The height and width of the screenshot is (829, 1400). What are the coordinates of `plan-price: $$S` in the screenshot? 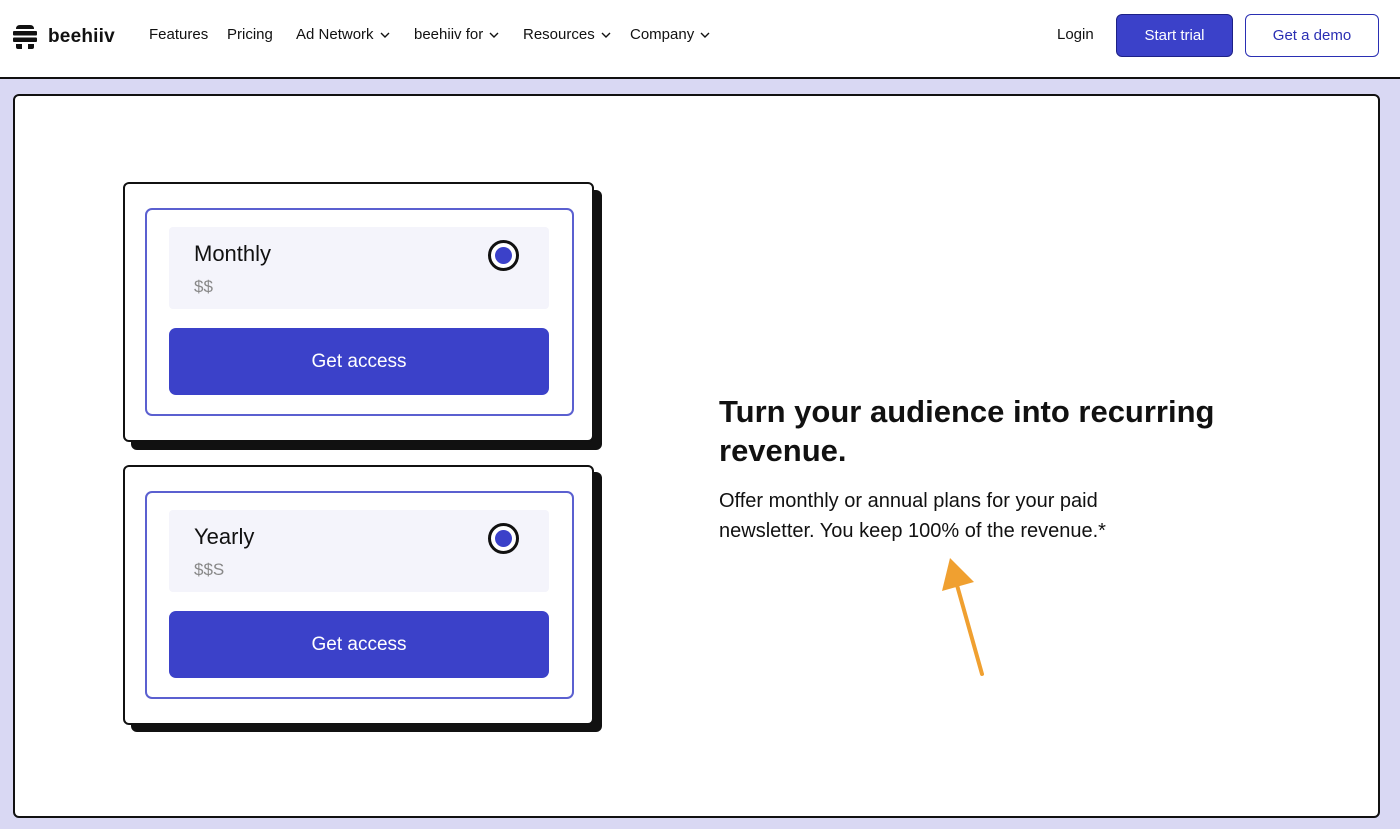 It's located at (209, 569).